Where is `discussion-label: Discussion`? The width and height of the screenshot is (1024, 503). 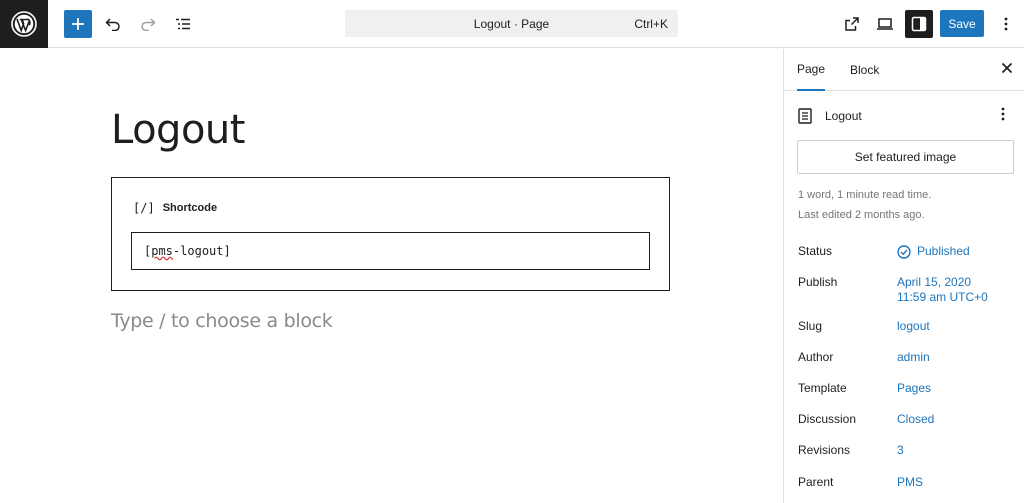 discussion-label: Discussion is located at coordinates (827, 419).